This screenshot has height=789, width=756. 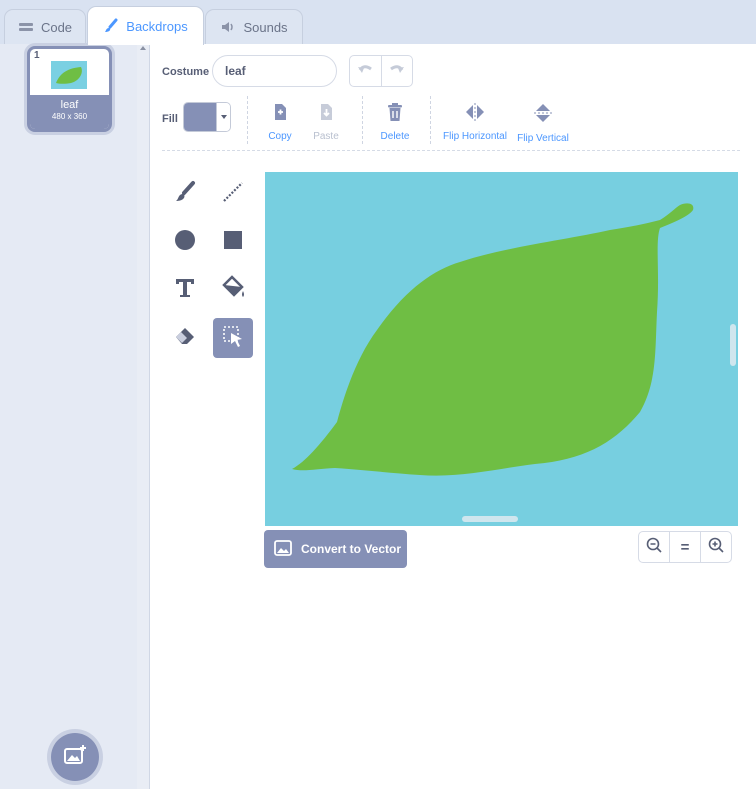 I want to click on copy-icon, so click(x=280, y=114).